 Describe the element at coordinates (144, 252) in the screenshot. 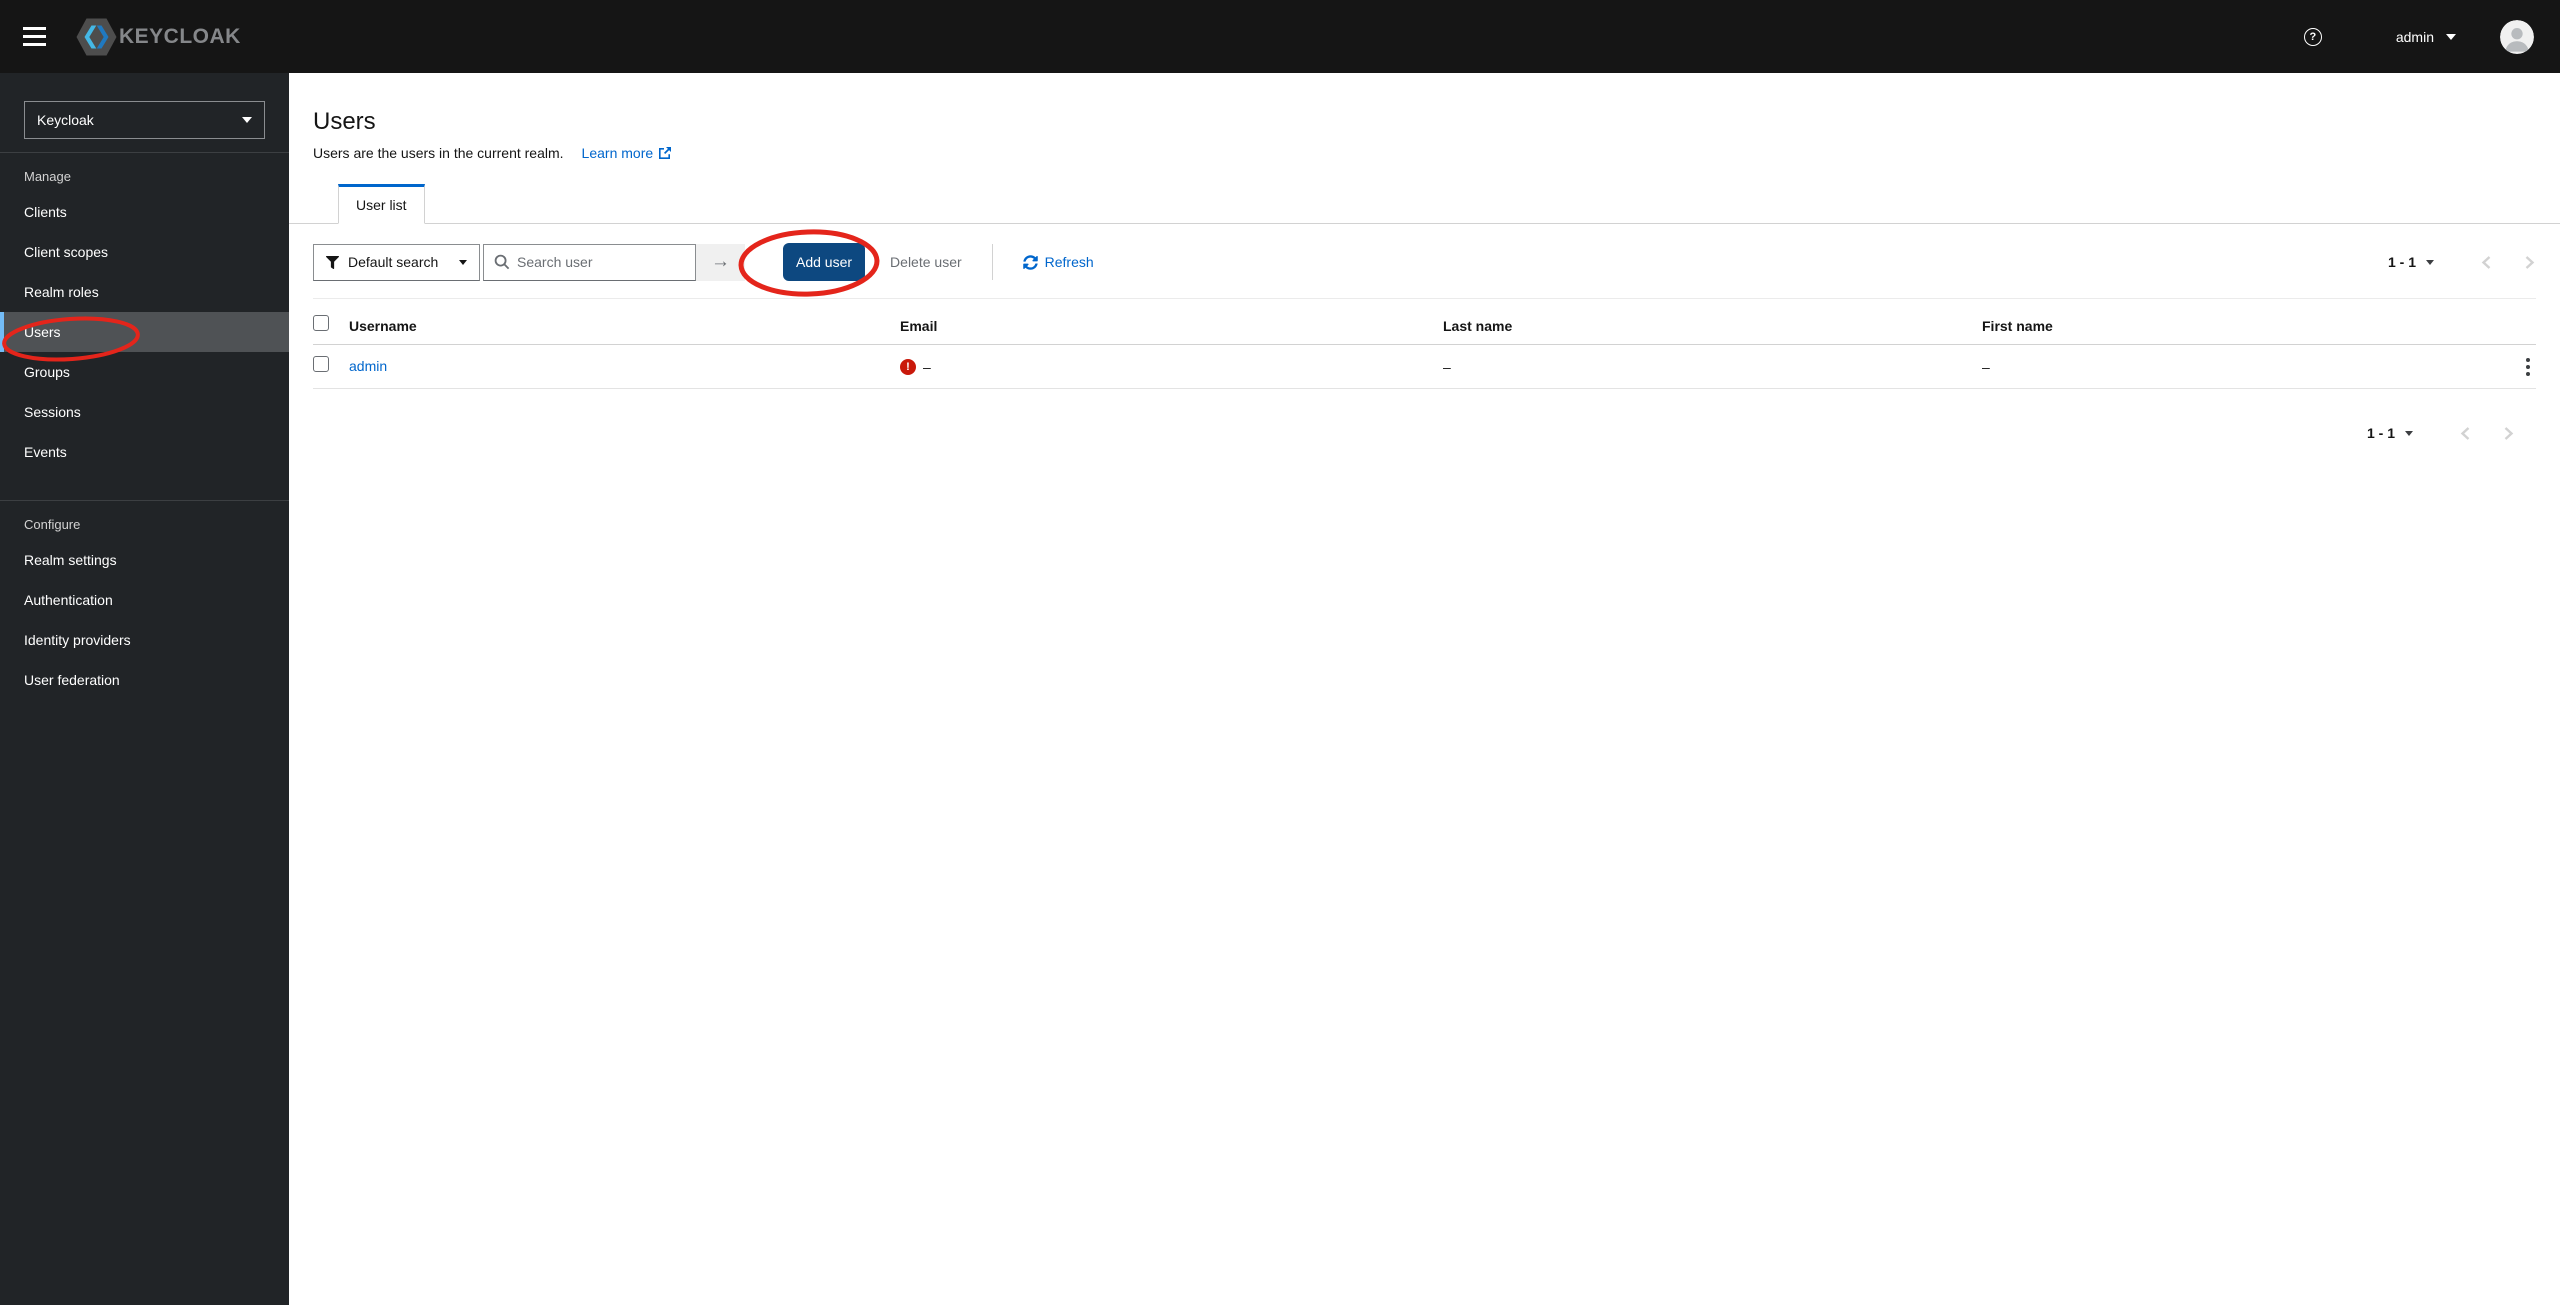

I see `sidebar-item-client-scopes: Client scopes` at that location.